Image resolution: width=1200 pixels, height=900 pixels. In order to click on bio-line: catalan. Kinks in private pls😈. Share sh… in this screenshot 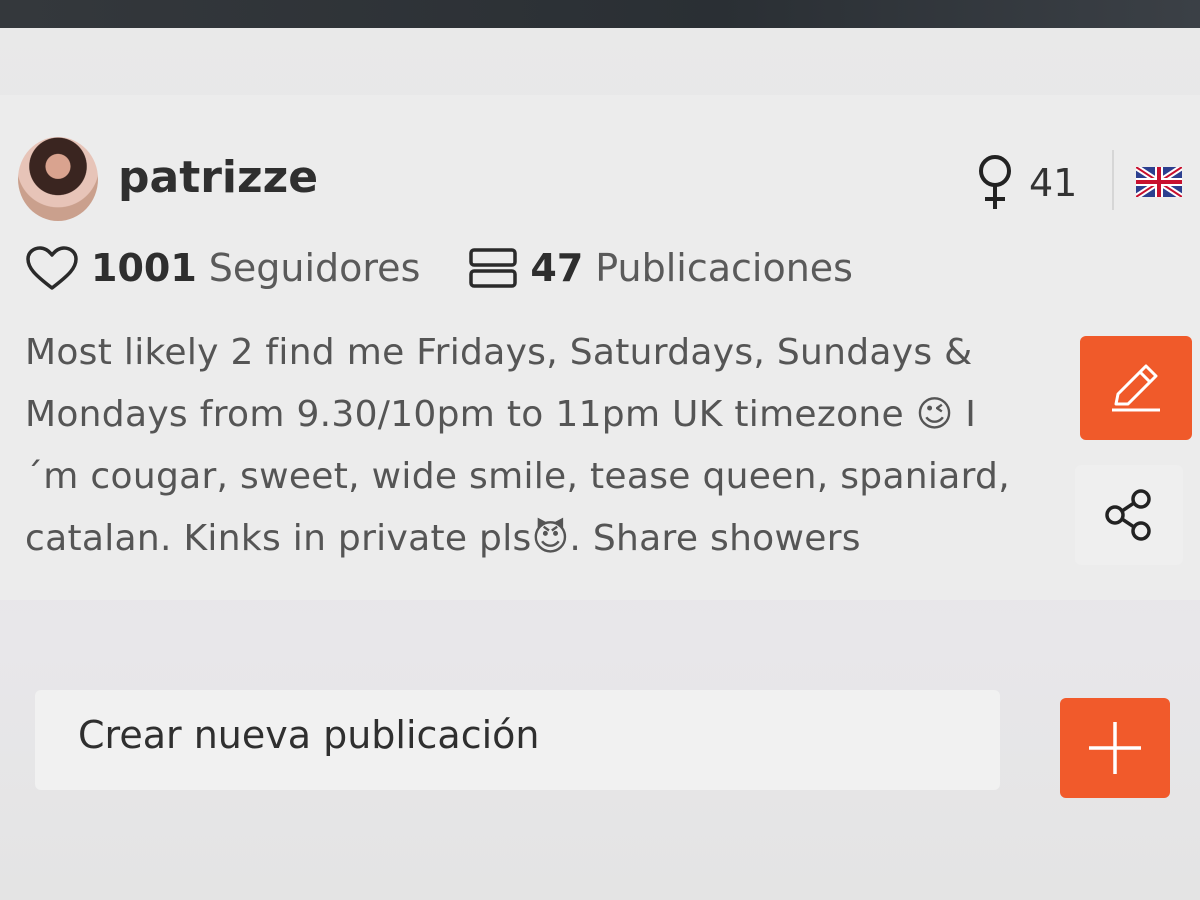, I will do `click(443, 538)`.